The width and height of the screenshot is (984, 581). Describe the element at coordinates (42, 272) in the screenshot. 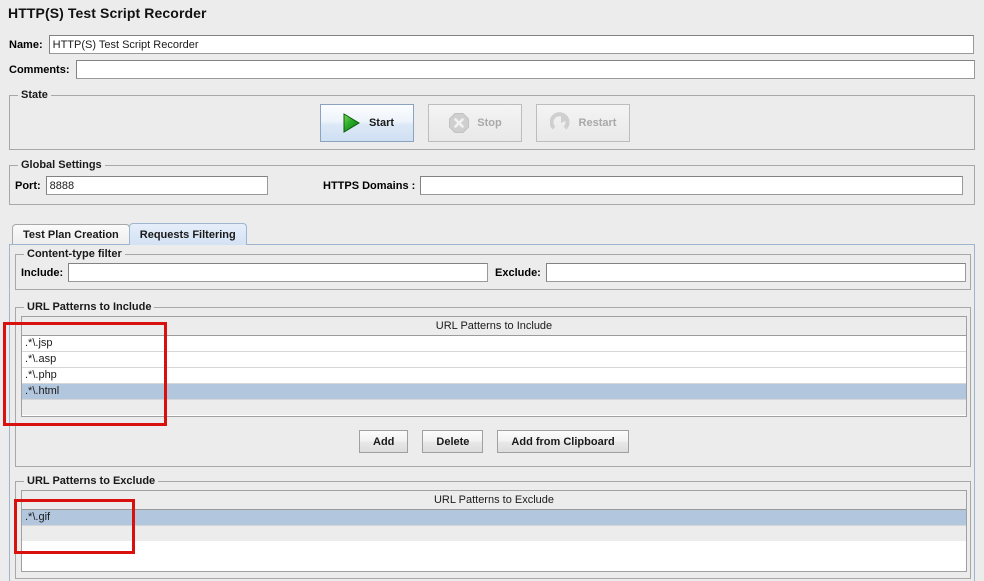

I see `include-label: Include:` at that location.